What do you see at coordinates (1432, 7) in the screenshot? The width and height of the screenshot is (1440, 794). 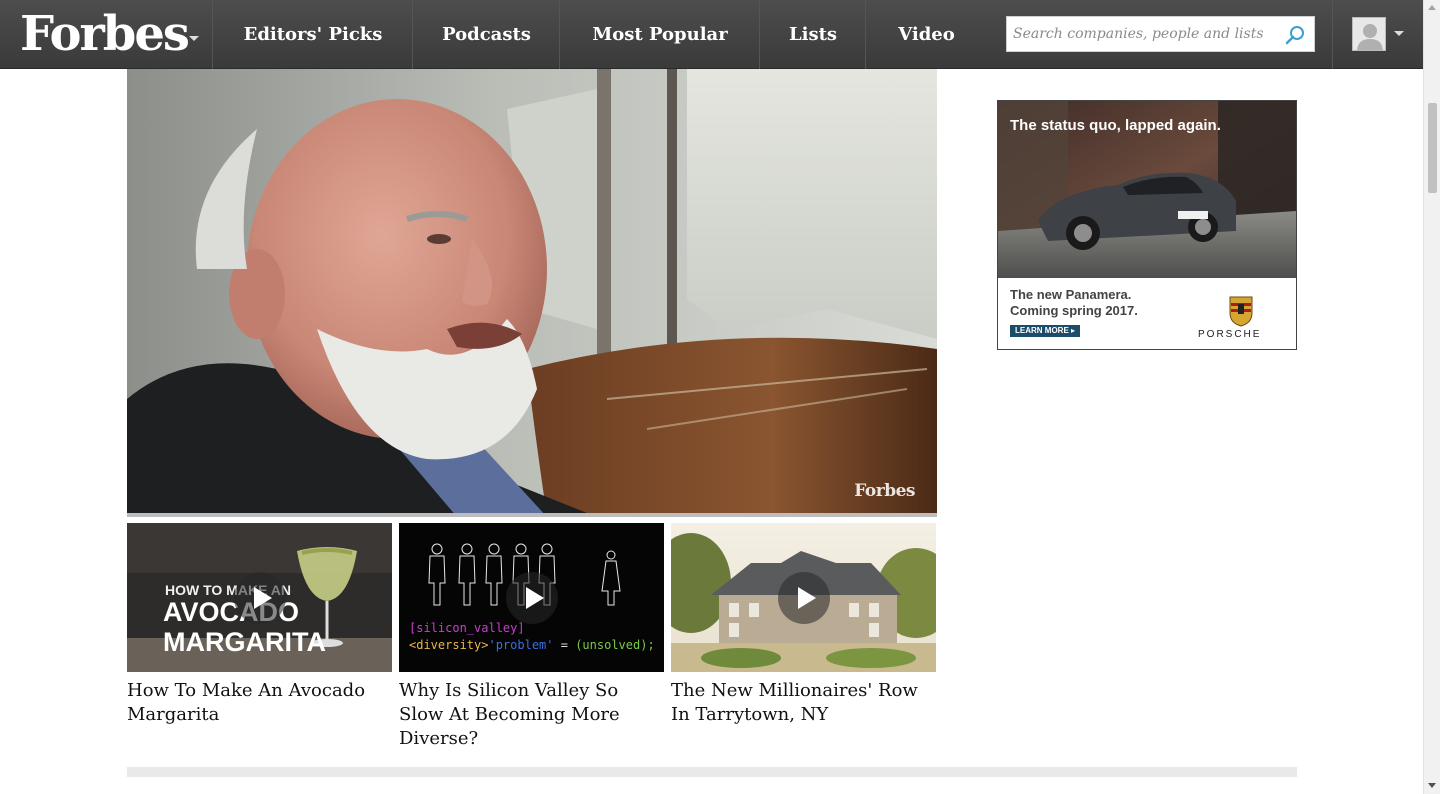 I see `scroll-up-arrow-icon` at bounding box center [1432, 7].